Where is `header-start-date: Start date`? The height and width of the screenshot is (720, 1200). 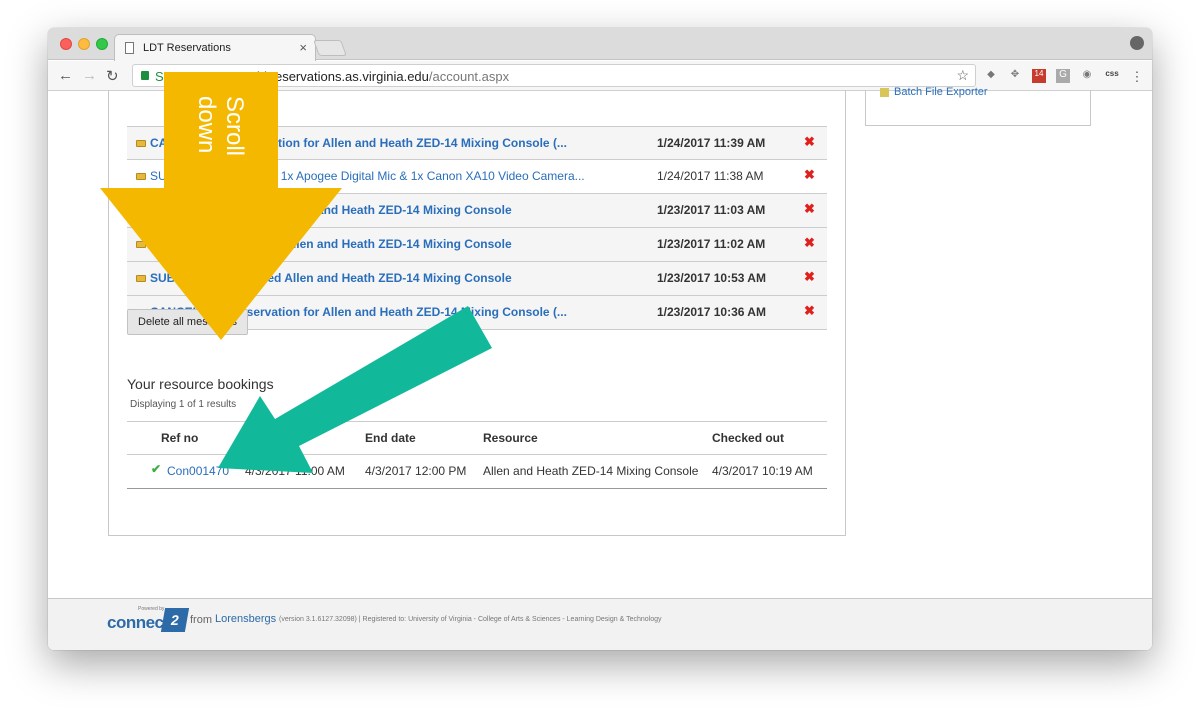 header-start-date: Start date is located at coordinates (272, 438).